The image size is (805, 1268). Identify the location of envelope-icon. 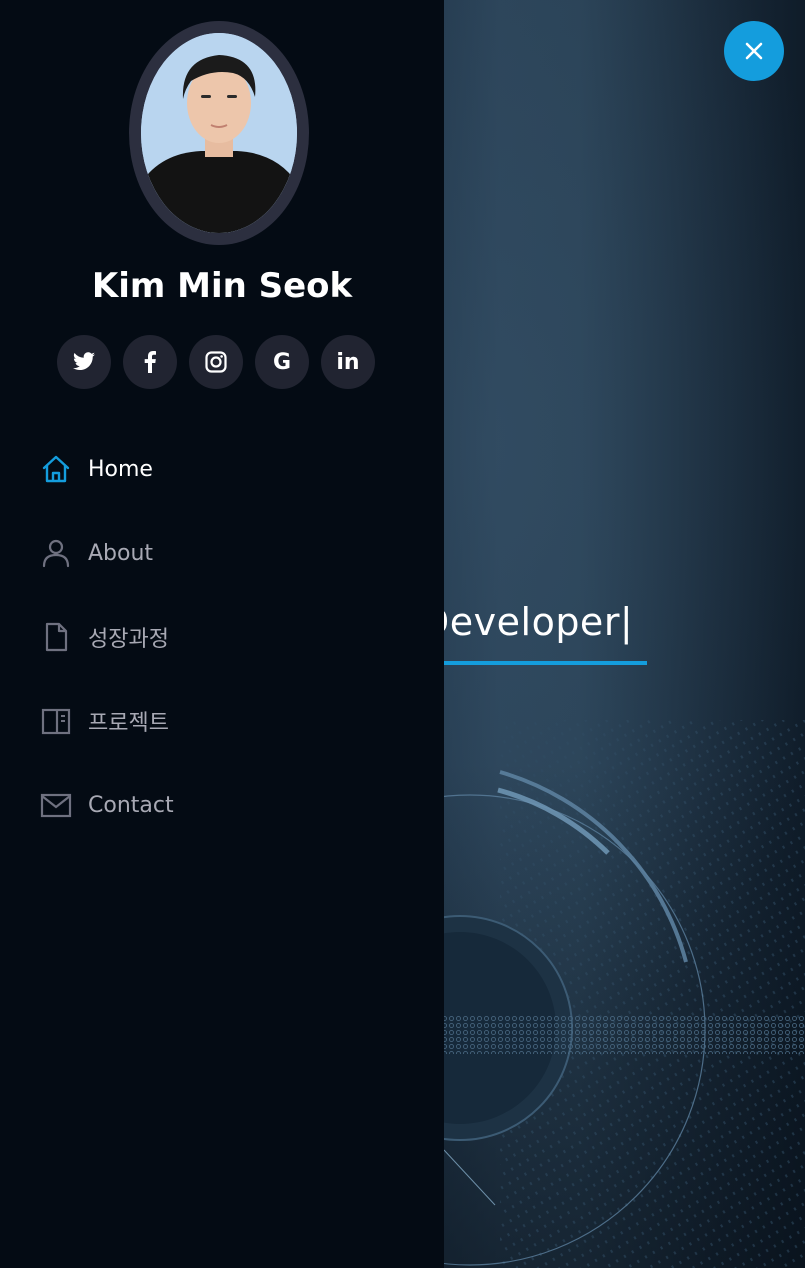
(56, 805).